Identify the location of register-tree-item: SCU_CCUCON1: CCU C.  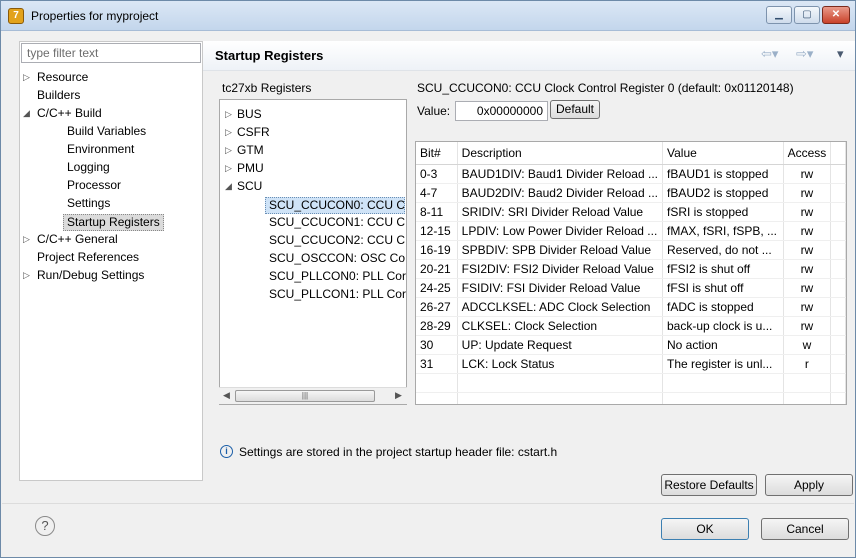
(337, 222).